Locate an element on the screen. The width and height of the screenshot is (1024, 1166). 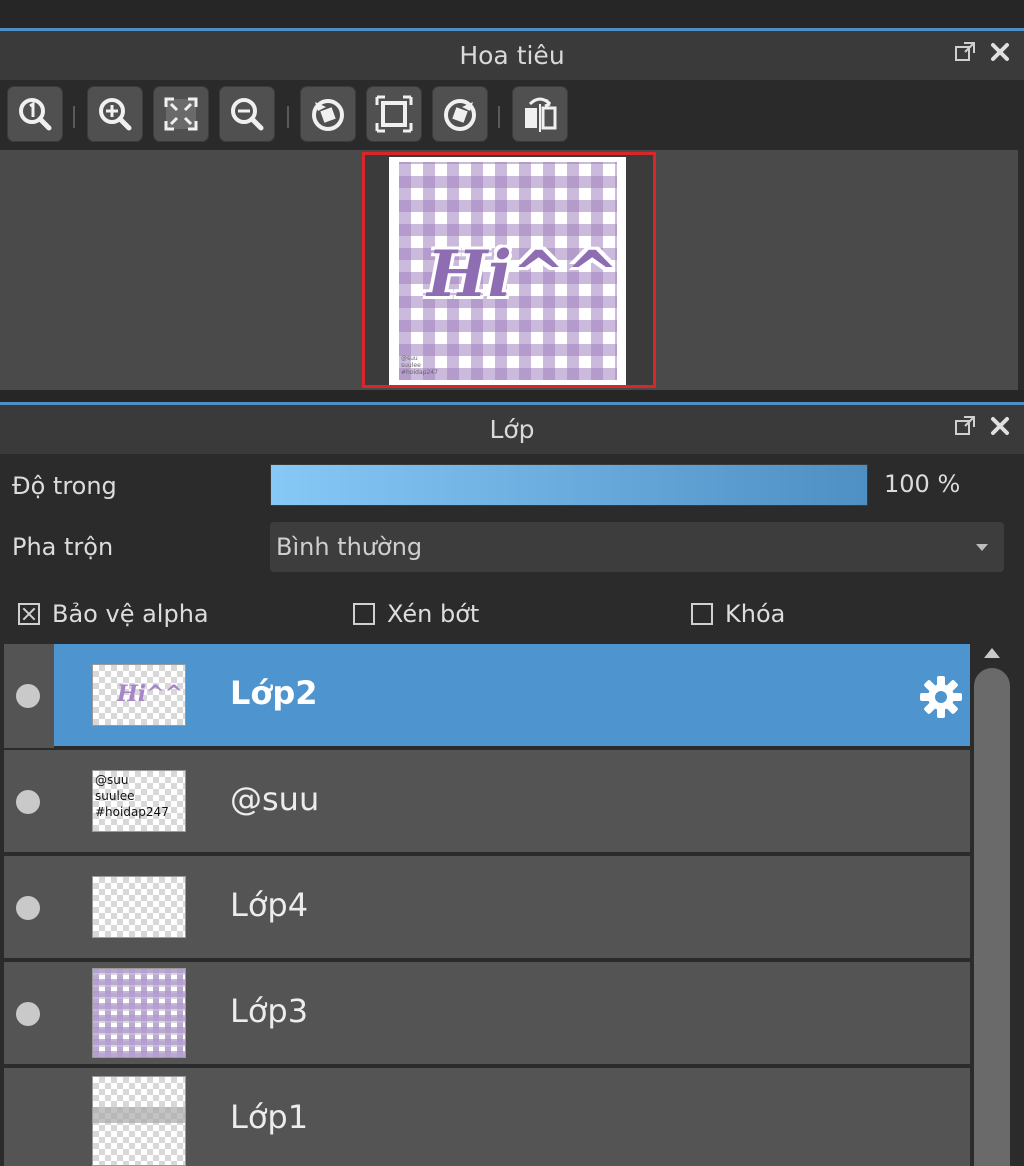
fit-screen-icon is located at coordinates (181, 114).